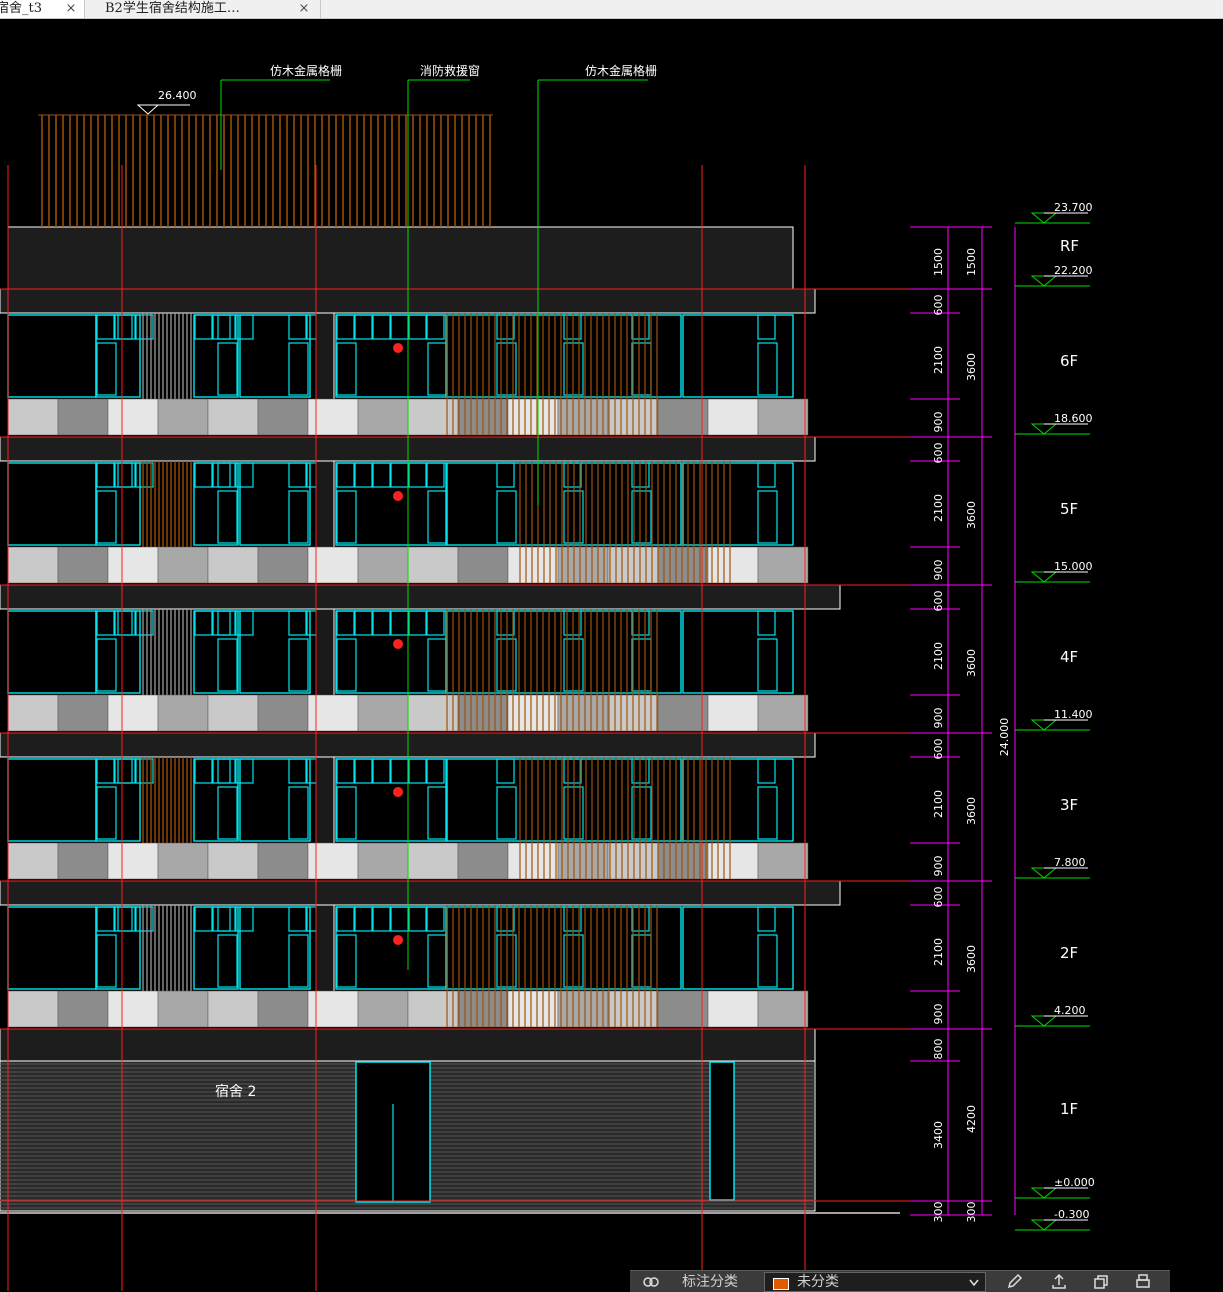  I want to click on layer-value: 未分类, so click(818, 1282).